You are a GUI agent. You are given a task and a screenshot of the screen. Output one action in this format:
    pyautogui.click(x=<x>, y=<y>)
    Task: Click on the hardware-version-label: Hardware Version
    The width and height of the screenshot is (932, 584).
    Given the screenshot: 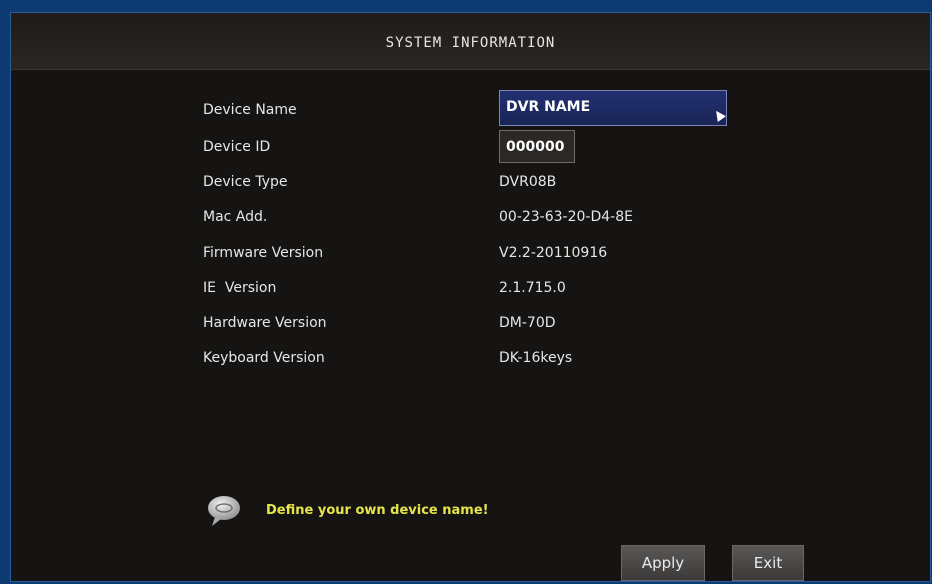 What is the action you would take?
    pyautogui.click(x=265, y=323)
    